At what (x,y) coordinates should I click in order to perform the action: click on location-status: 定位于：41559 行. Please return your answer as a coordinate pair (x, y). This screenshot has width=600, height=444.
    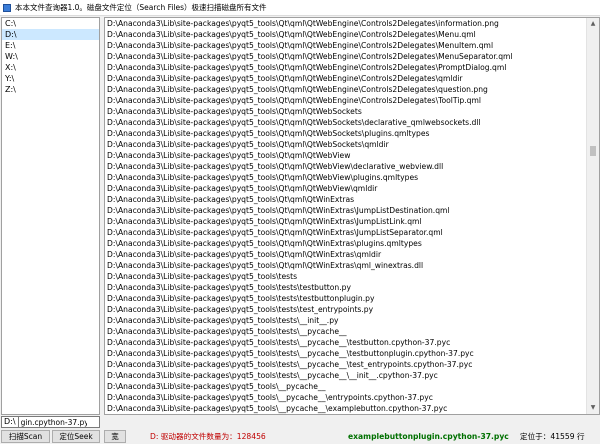
    Looking at the image, I should click on (552, 436).